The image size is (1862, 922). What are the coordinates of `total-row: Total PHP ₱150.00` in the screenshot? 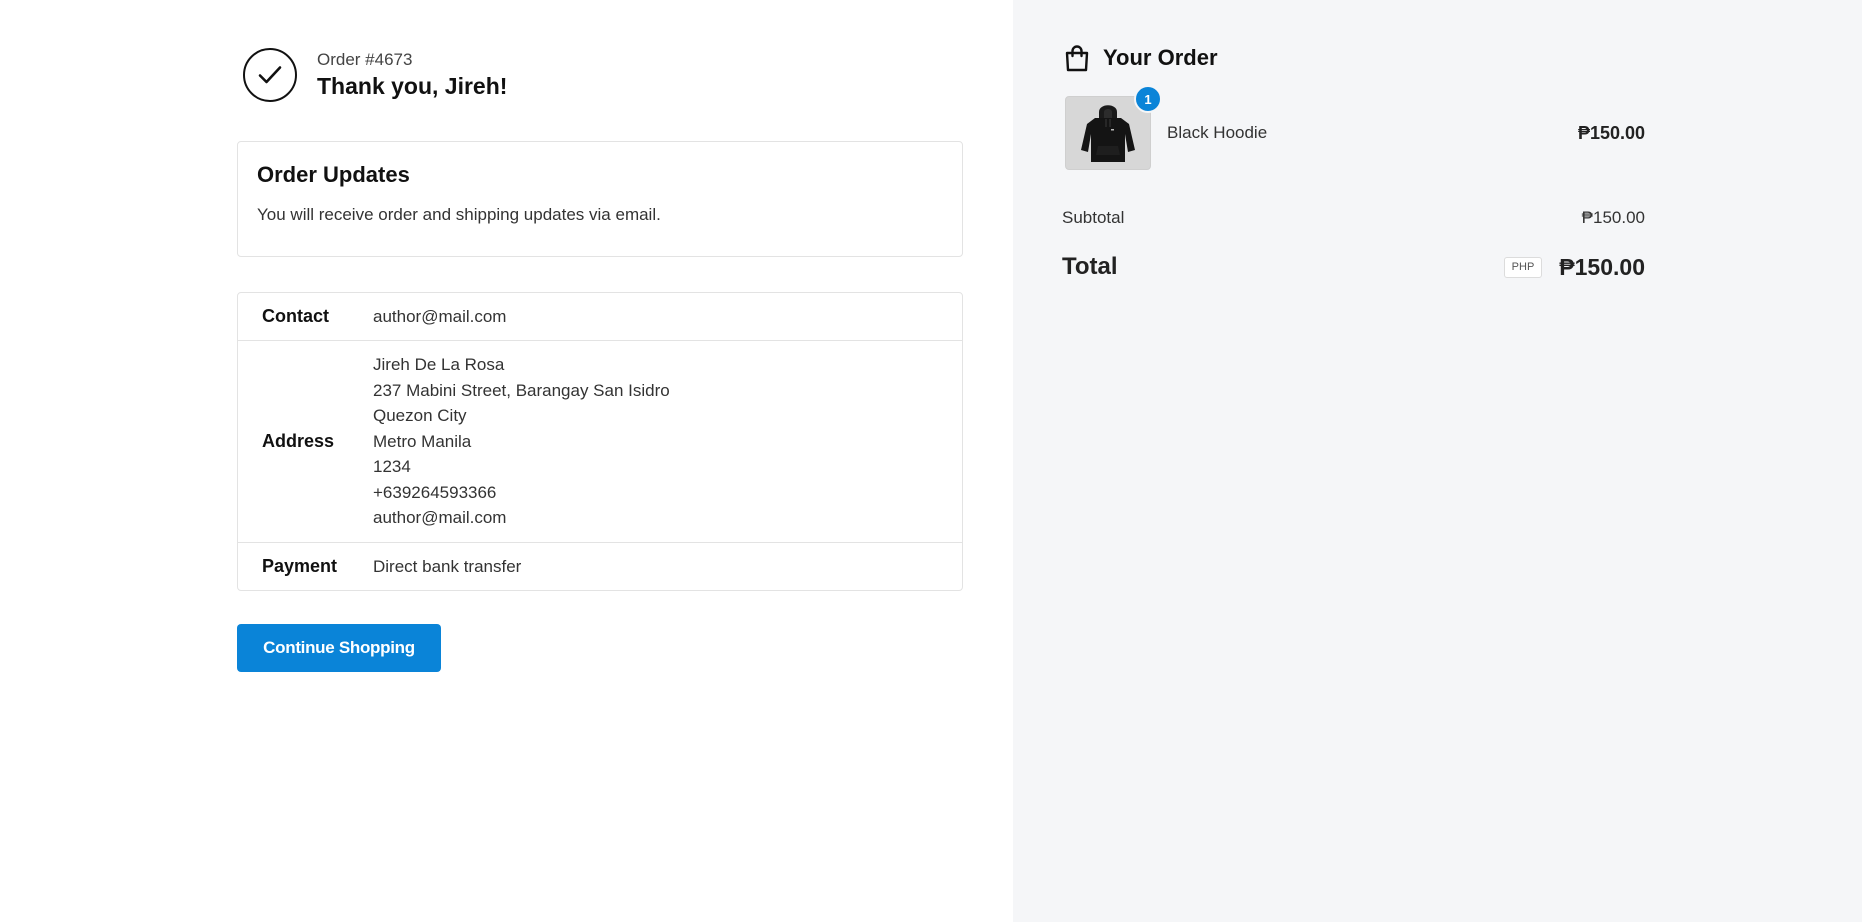 It's located at (1353, 267).